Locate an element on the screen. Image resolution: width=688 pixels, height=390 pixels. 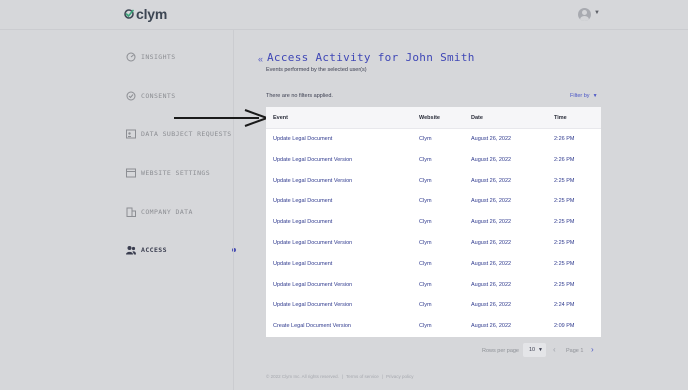
check-circle-icon is located at coordinates (131, 96).